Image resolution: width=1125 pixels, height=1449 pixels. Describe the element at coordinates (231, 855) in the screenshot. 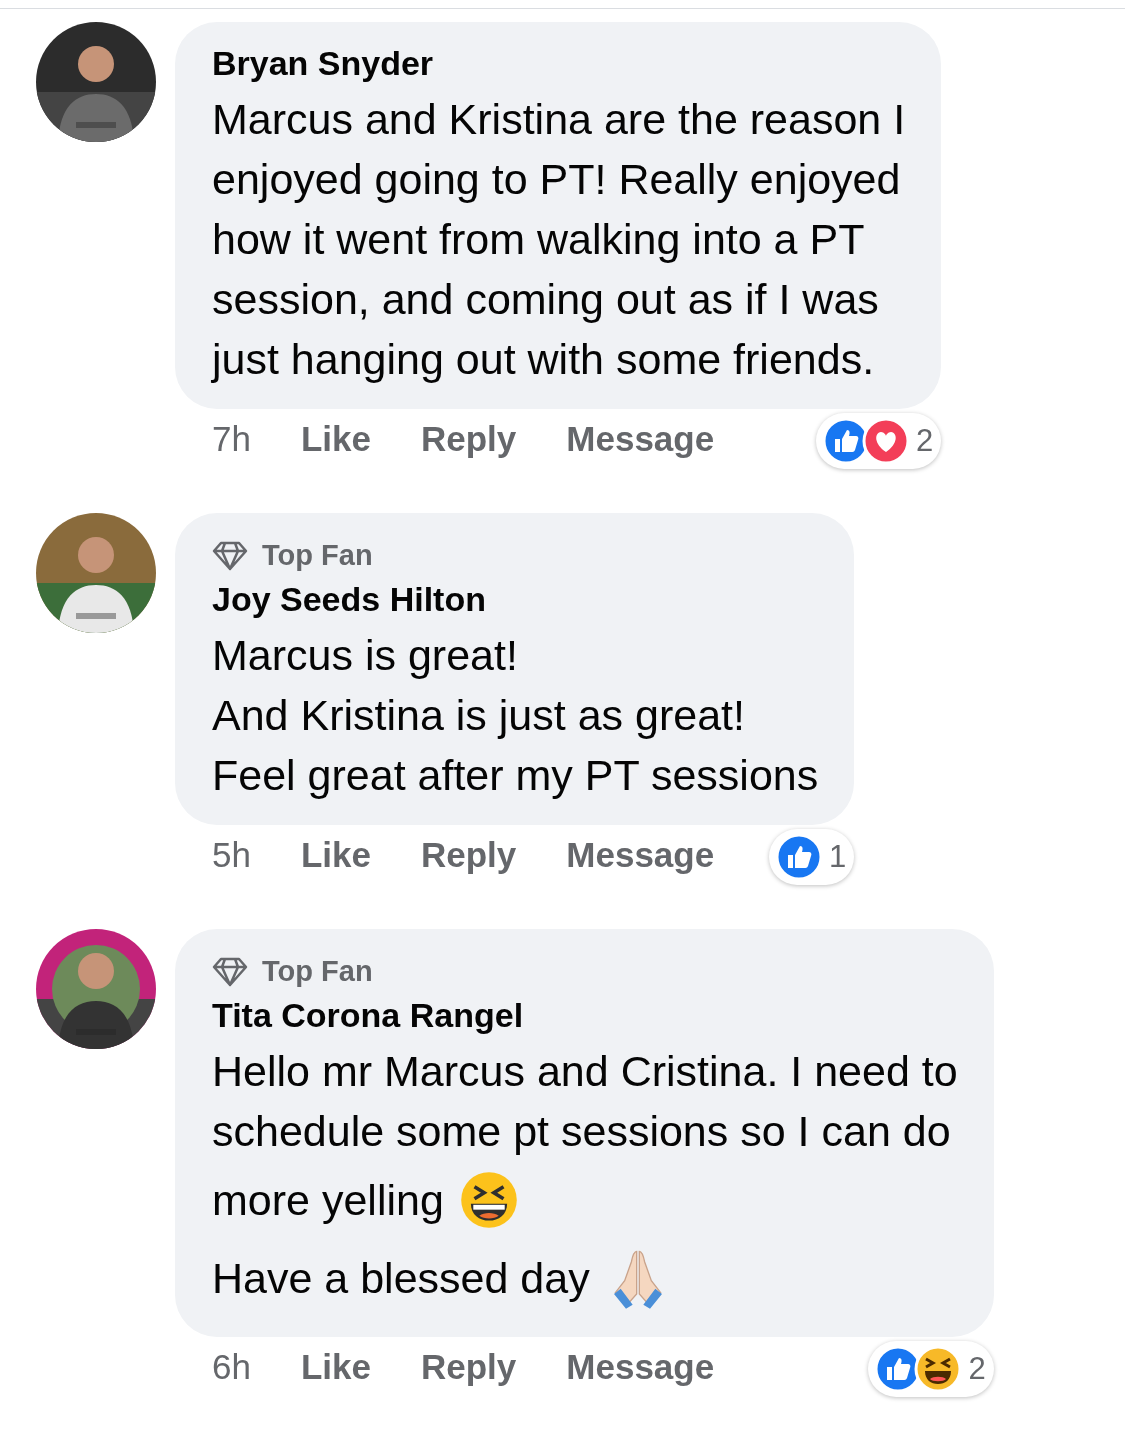

I see `comment-time: 5h` at that location.